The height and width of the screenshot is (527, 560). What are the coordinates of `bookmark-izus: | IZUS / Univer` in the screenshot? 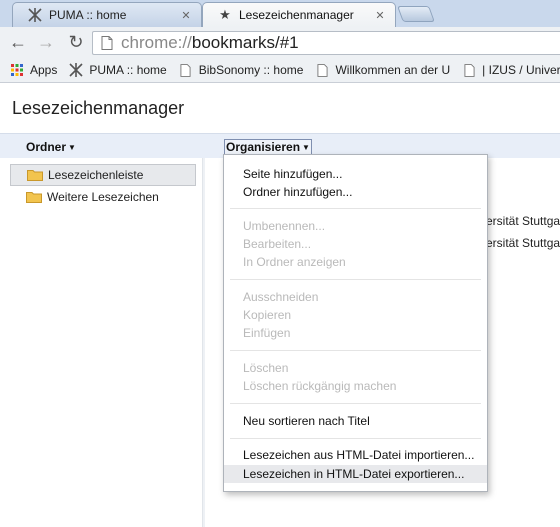 It's located at (508, 70).